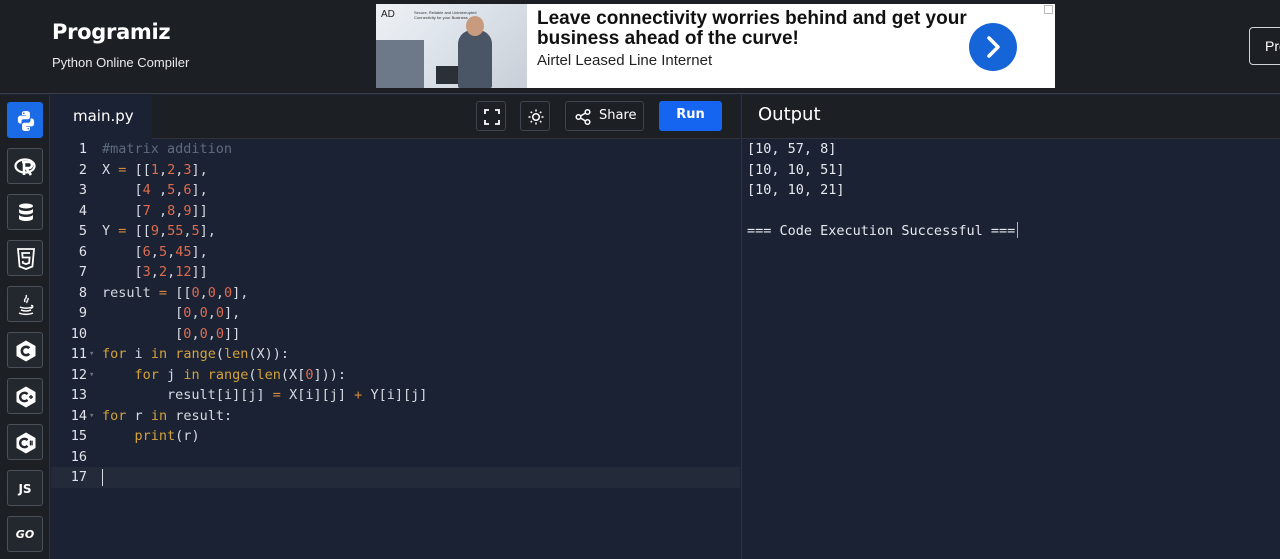 This screenshot has width=1280, height=559. Describe the element at coordinates (395, 252) in the screenshot. I see `code-line: 6 [6,5,45],` at that location.